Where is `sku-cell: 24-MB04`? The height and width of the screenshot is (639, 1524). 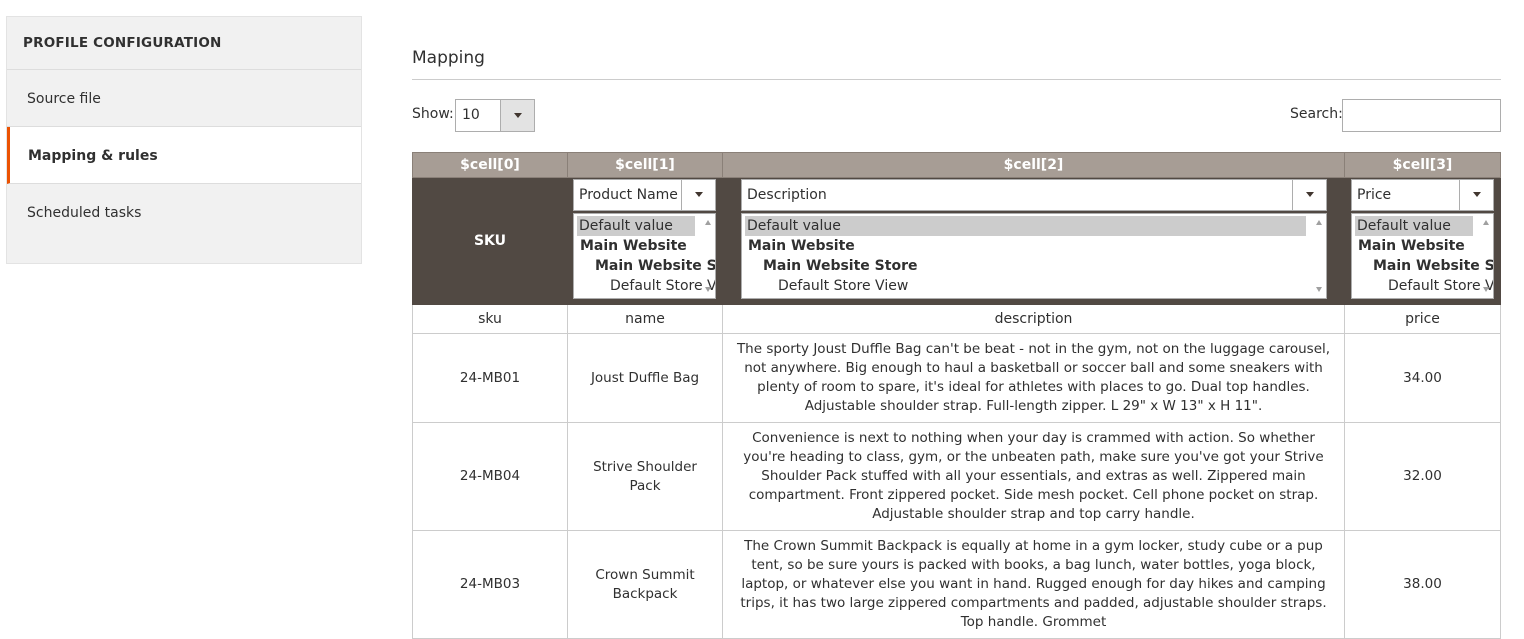
sku-cell: 24-MB04 is located at coordinates (490, 476).